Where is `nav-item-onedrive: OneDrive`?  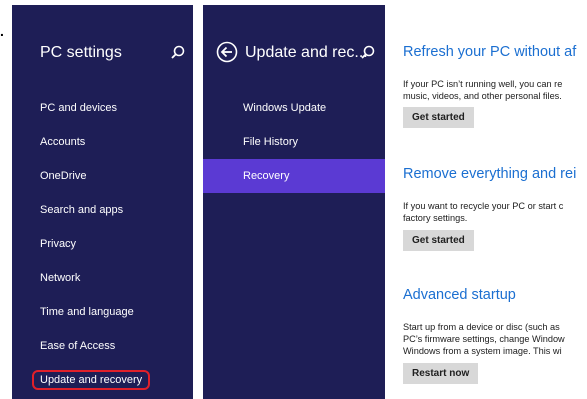
nav-item-onedrive: OneDrive is located at coordinates (102, 176).